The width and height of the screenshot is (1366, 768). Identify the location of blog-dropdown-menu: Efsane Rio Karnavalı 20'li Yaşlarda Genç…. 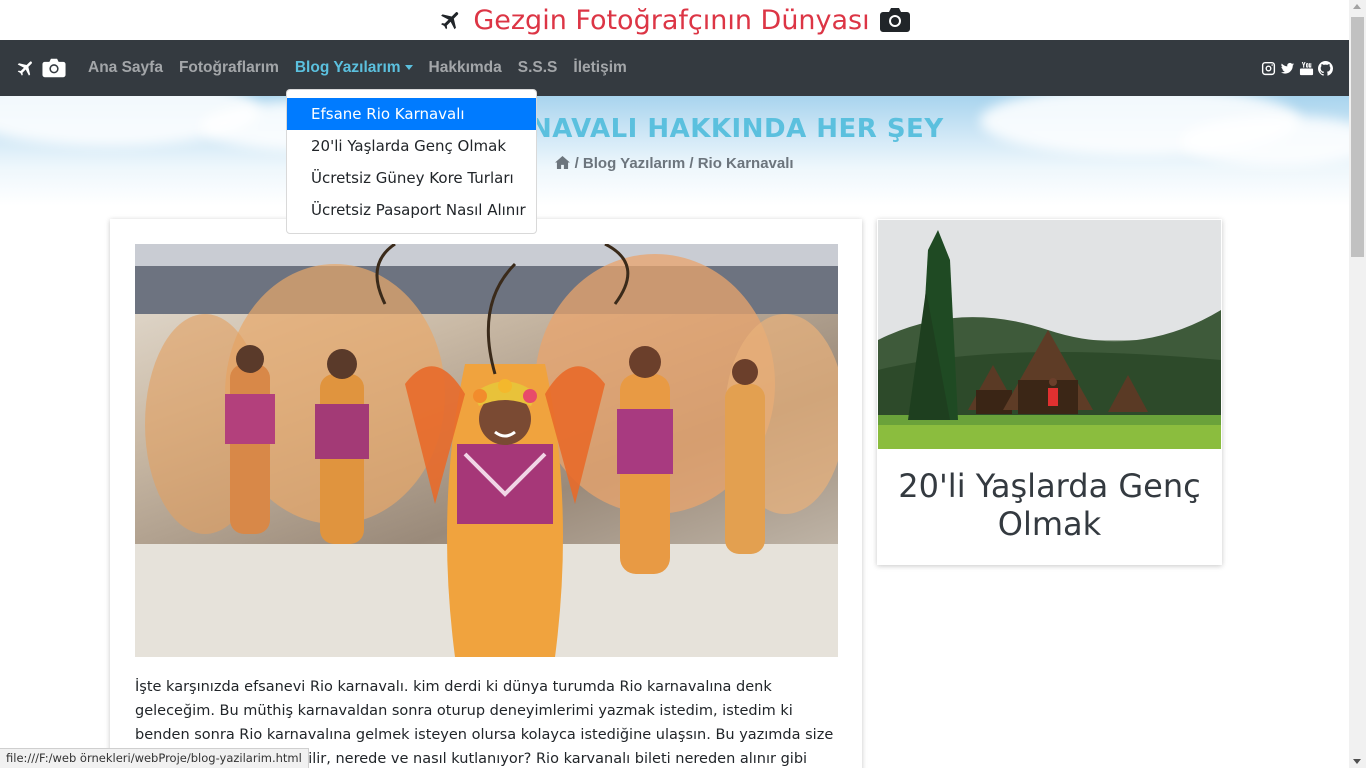
(411, 161).